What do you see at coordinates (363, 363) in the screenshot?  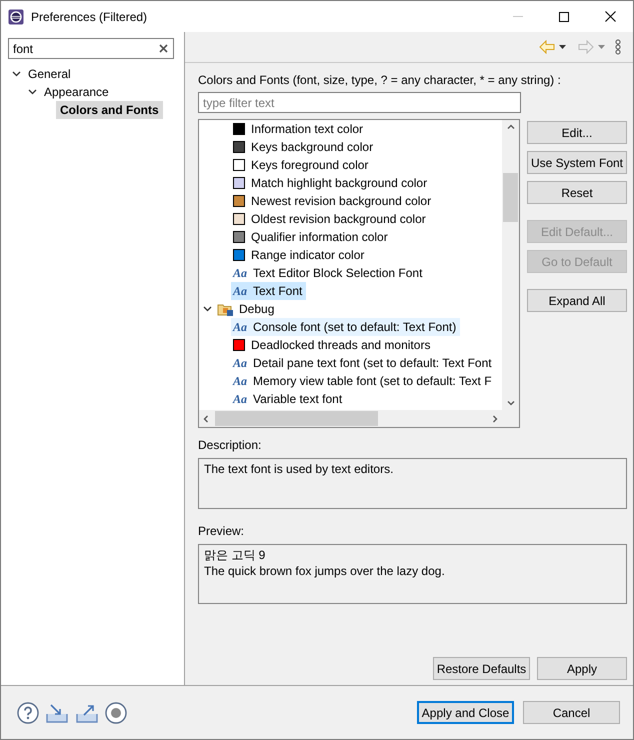 I see `tree-item: Aa Detail pane text font (set to default: Text Font` at bounding box center [363, 363].